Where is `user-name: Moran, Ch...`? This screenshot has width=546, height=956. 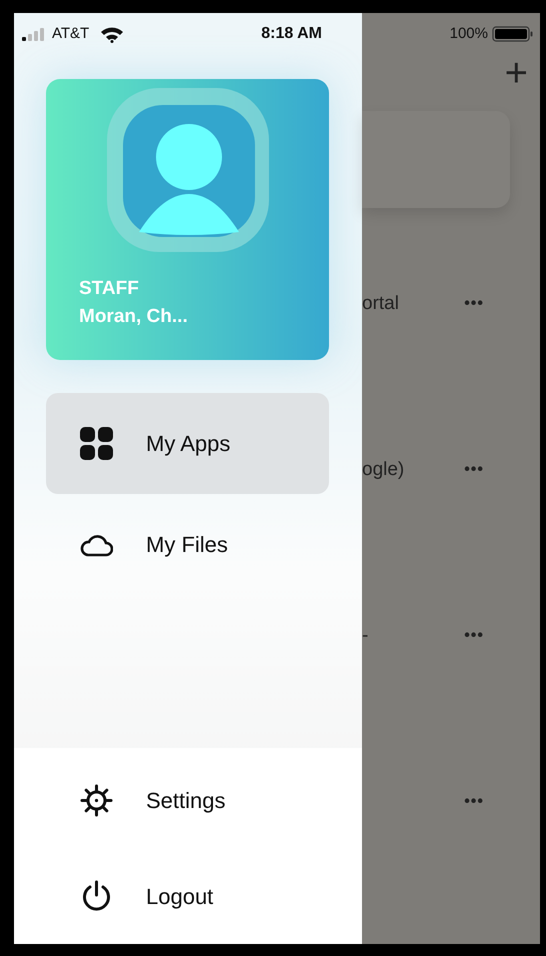 user-name: Moran, Ch... is located at coordinates (133, 316).